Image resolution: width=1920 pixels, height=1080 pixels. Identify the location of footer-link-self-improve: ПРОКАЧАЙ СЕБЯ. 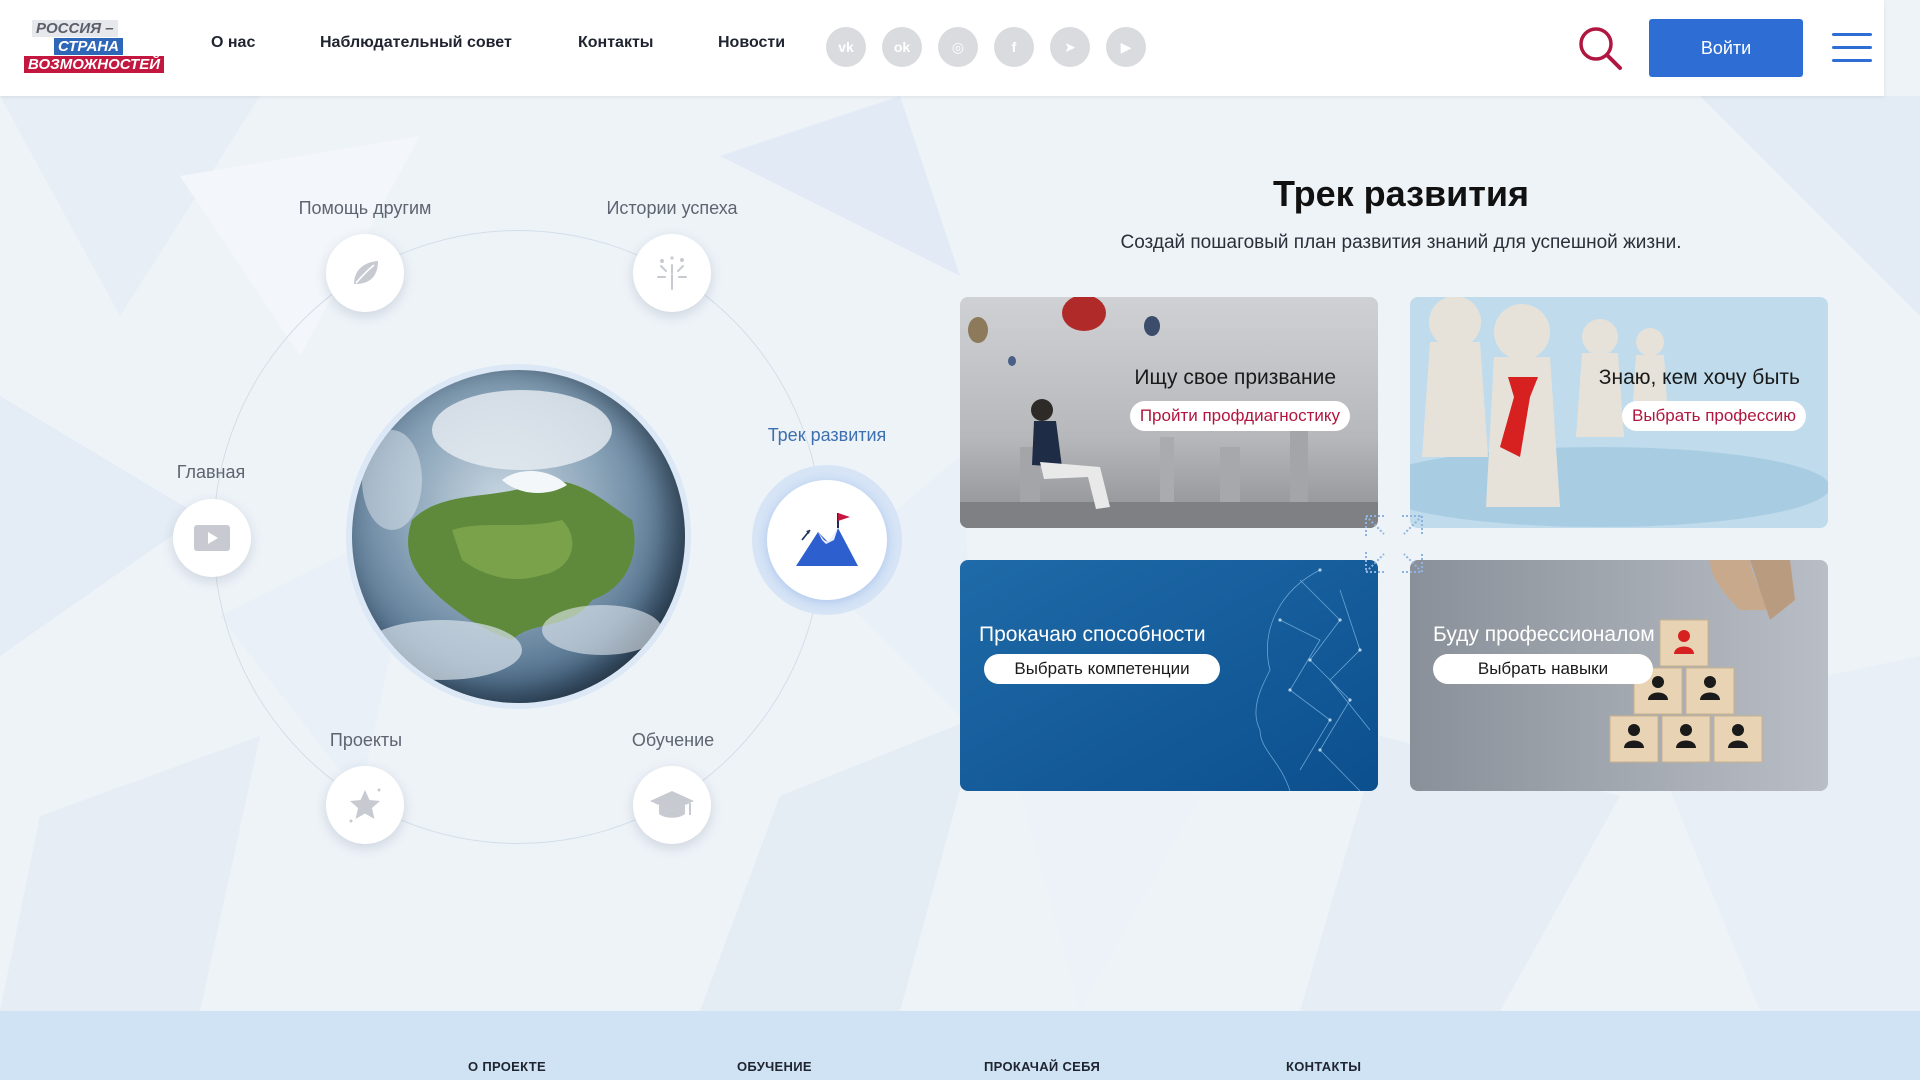
(1042, 1066).